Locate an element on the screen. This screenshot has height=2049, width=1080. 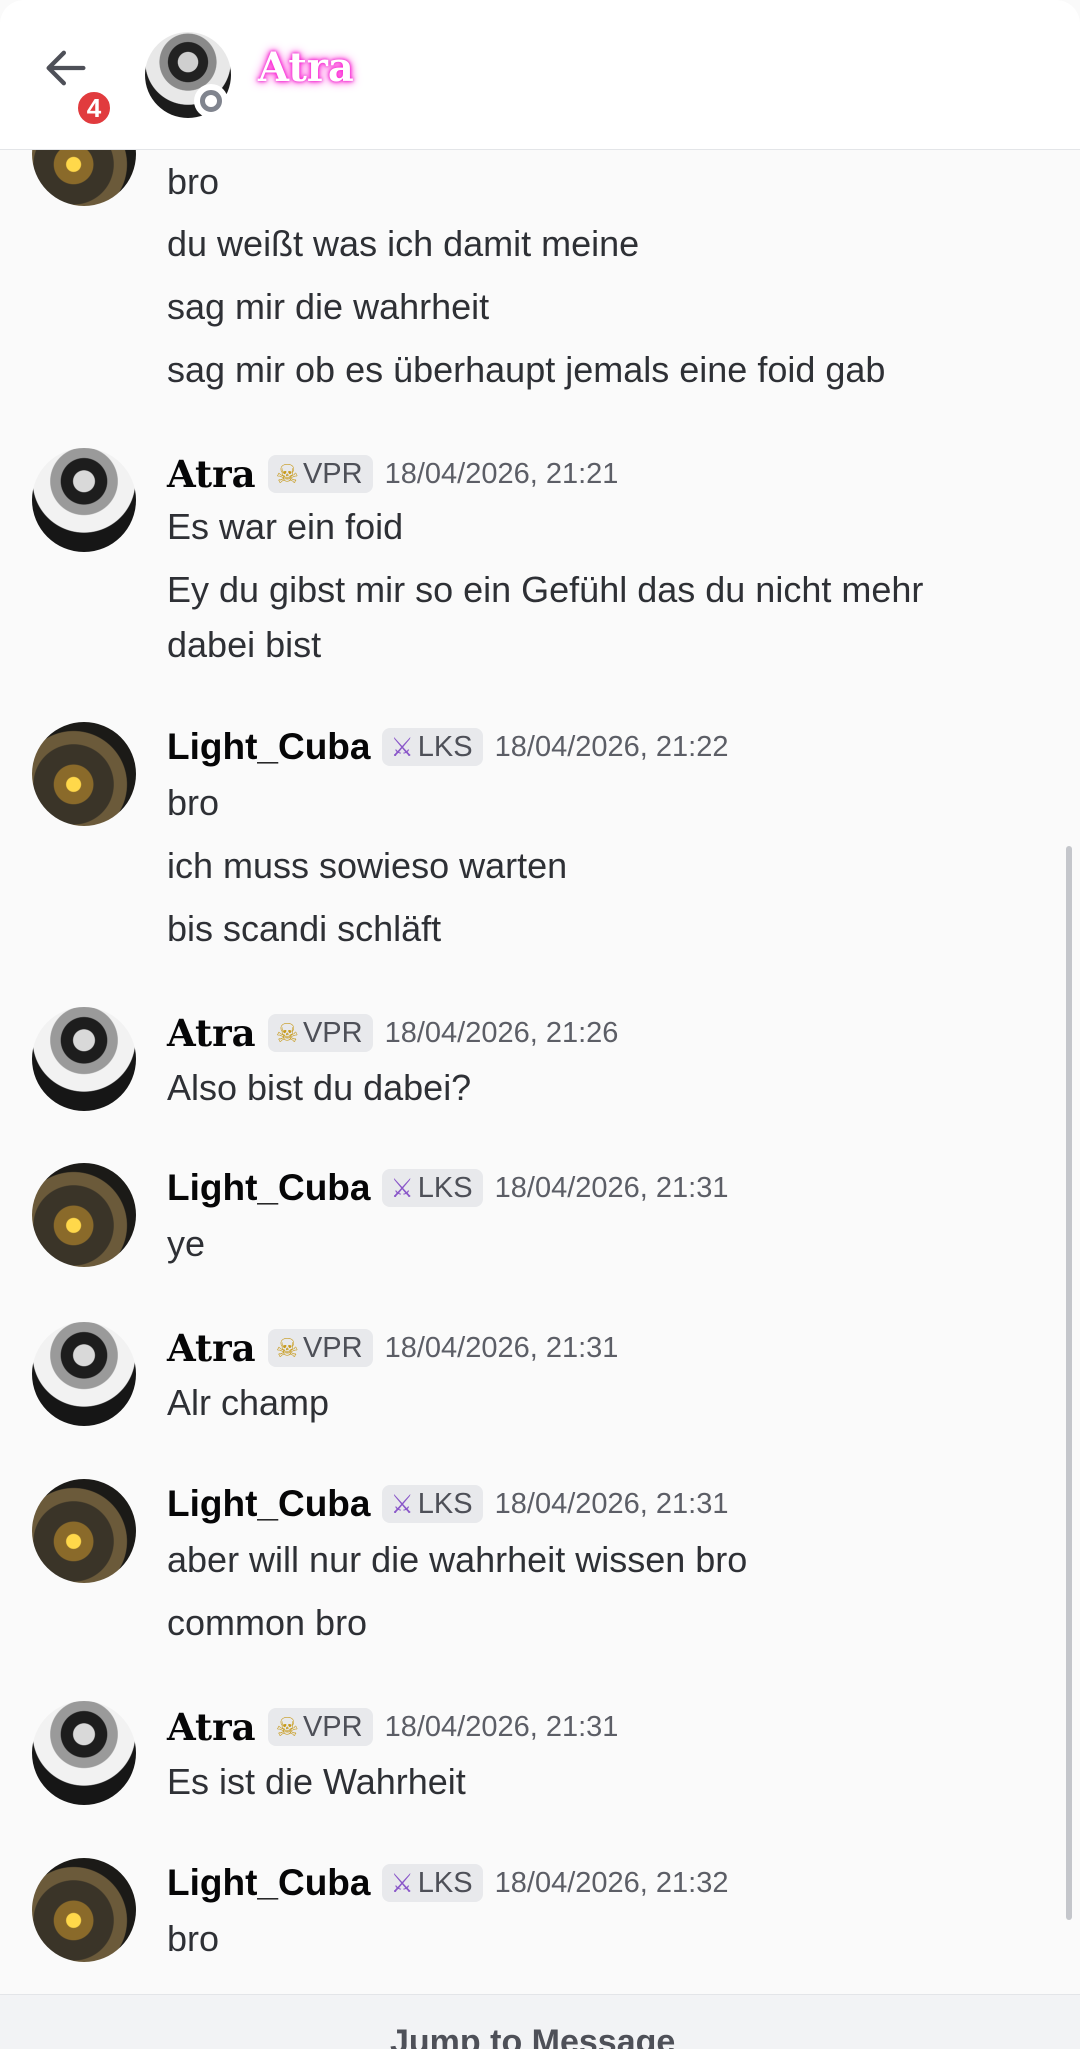
message-text: sag mir die wahrheit is located at coordinates (328, 306).